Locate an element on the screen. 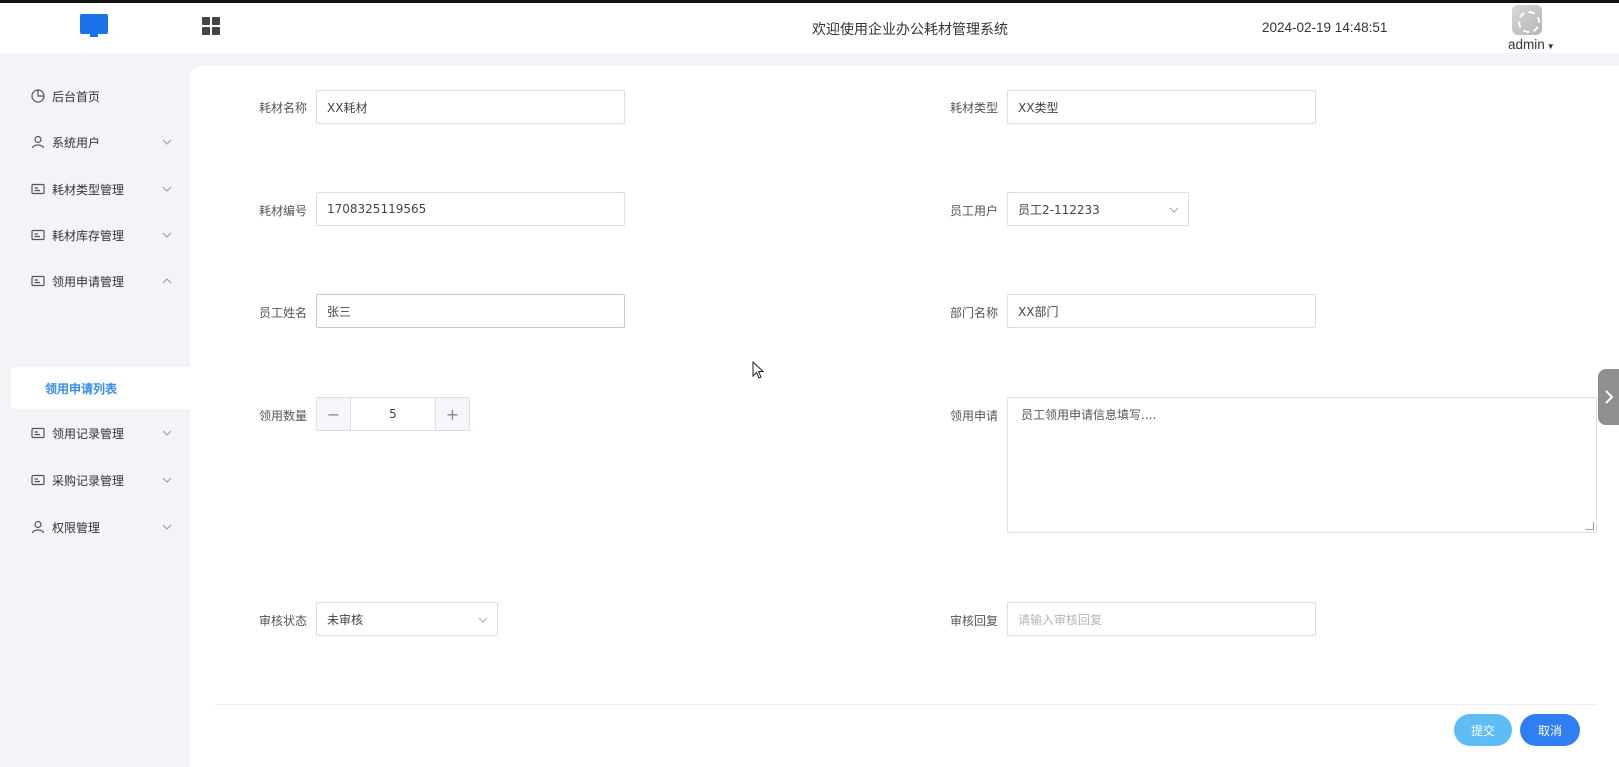 This screenshot has height=767, width=1619. employee-user-label: 员工用户 is located at coordinates (973, 211).